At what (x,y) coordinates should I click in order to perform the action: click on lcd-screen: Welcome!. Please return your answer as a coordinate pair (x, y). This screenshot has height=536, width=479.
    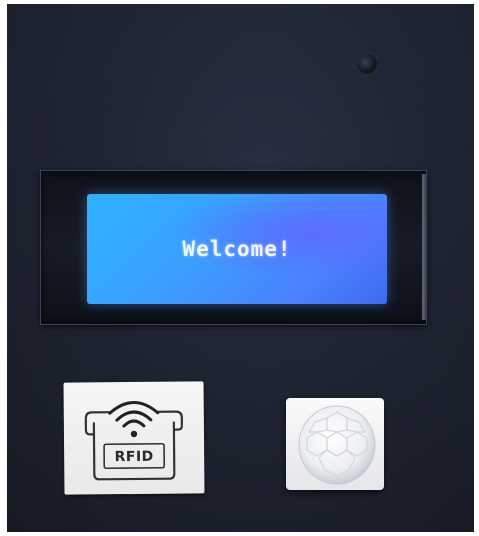
    Looking at the image, I should click on (237, 249).